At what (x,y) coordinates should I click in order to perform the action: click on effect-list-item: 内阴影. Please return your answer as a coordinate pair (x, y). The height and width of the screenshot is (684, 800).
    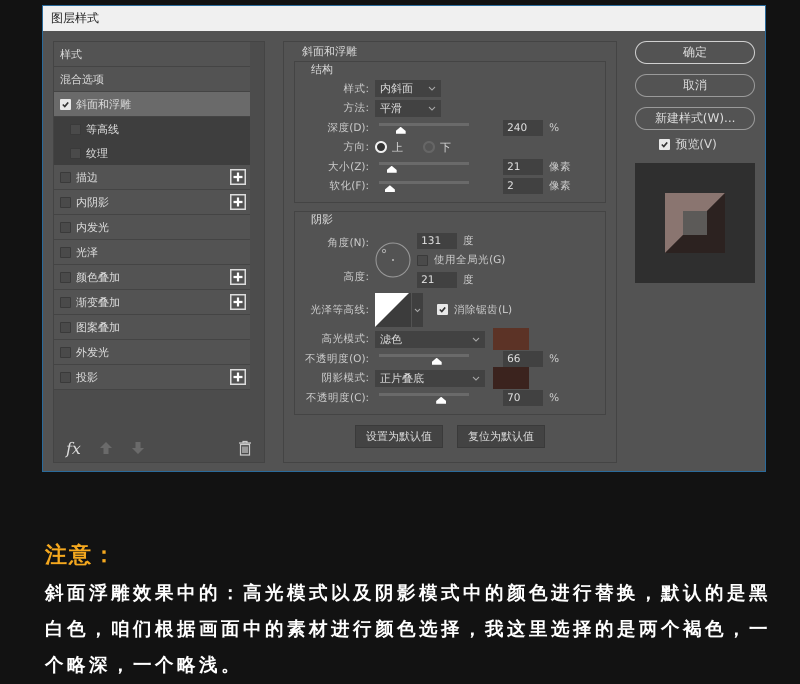
    Looking at the image, I should click on (152, 202).